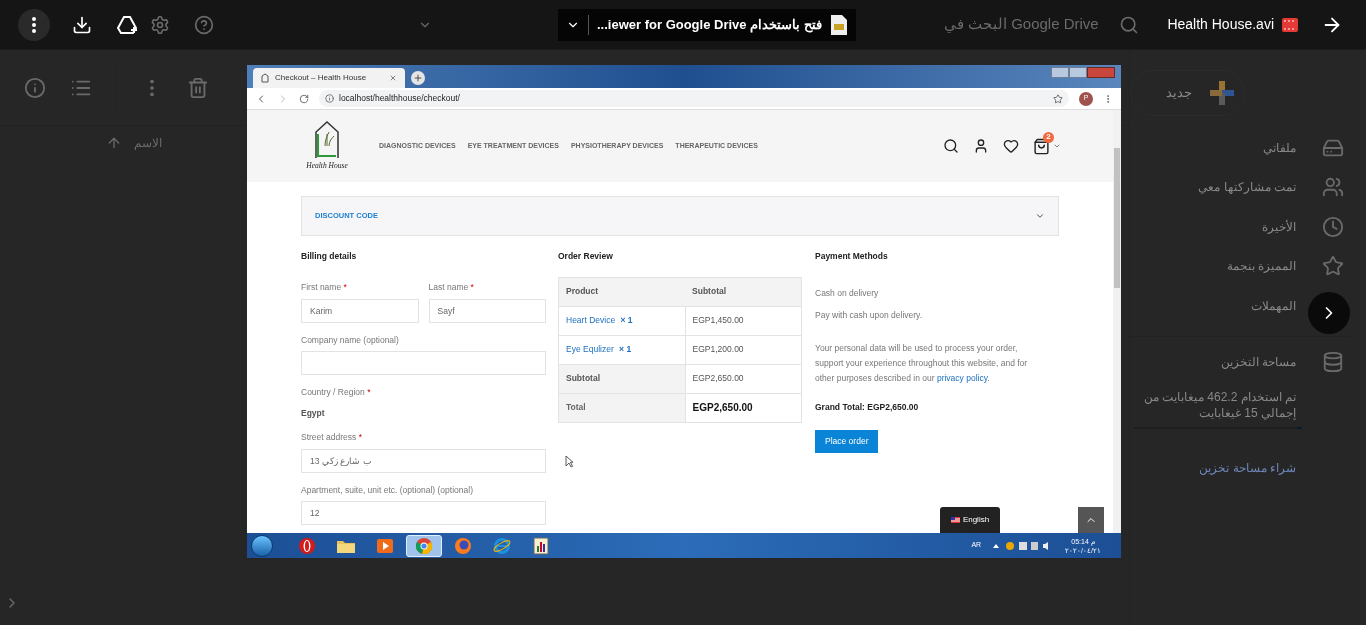 The image size is (1366, 625). I want to click on file-name: Health House.avi, so click(1220, 24).